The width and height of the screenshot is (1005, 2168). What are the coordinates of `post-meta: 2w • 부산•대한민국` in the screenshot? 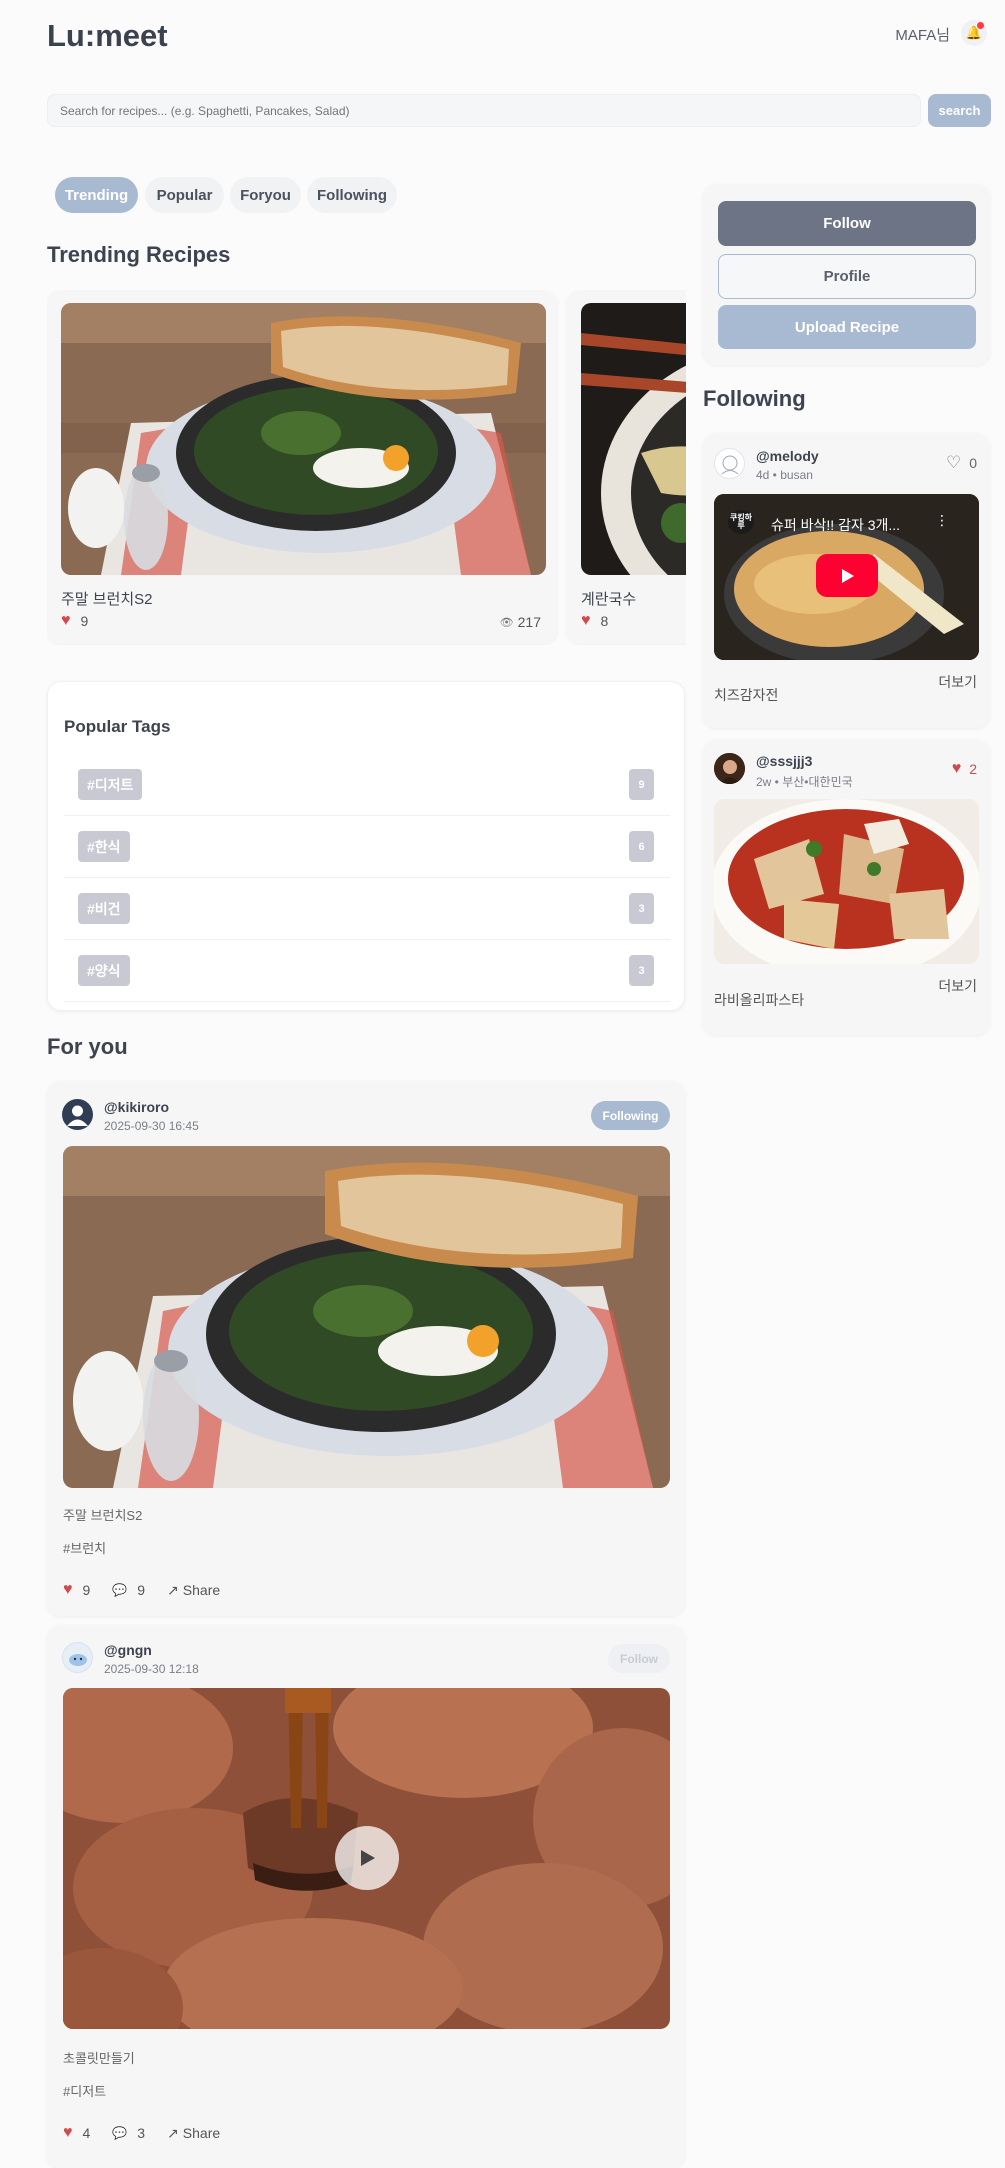 It's located at (804, 782).